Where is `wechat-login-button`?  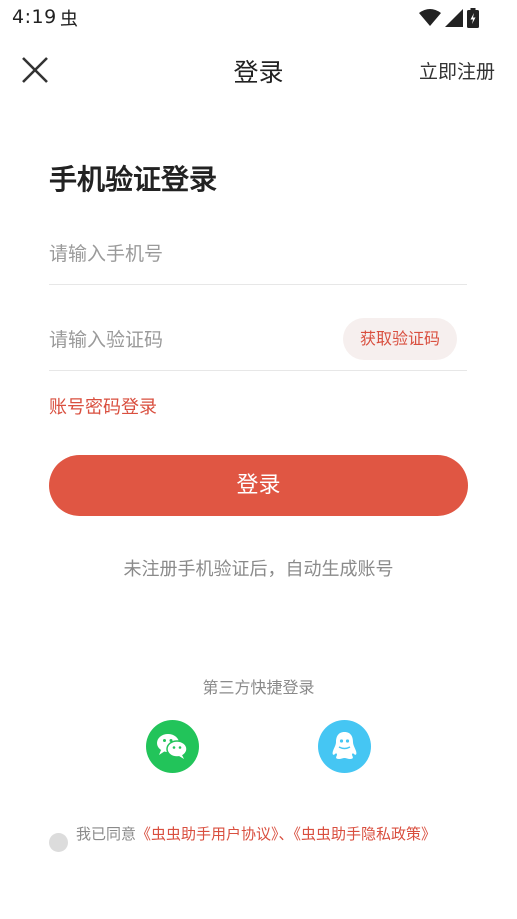 wechat-login-button is located at coordinates (172, 746).